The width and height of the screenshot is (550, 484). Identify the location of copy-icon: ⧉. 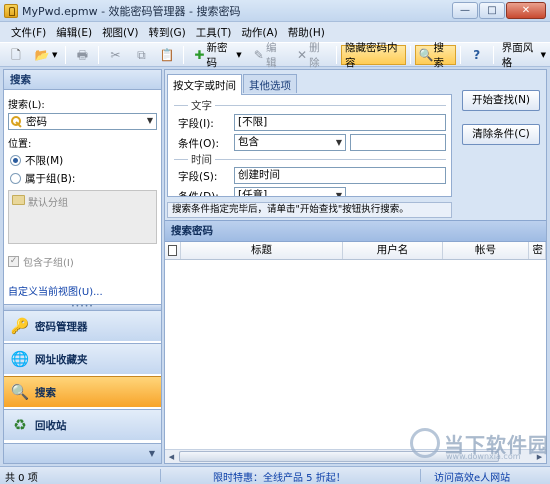
(141, 54).